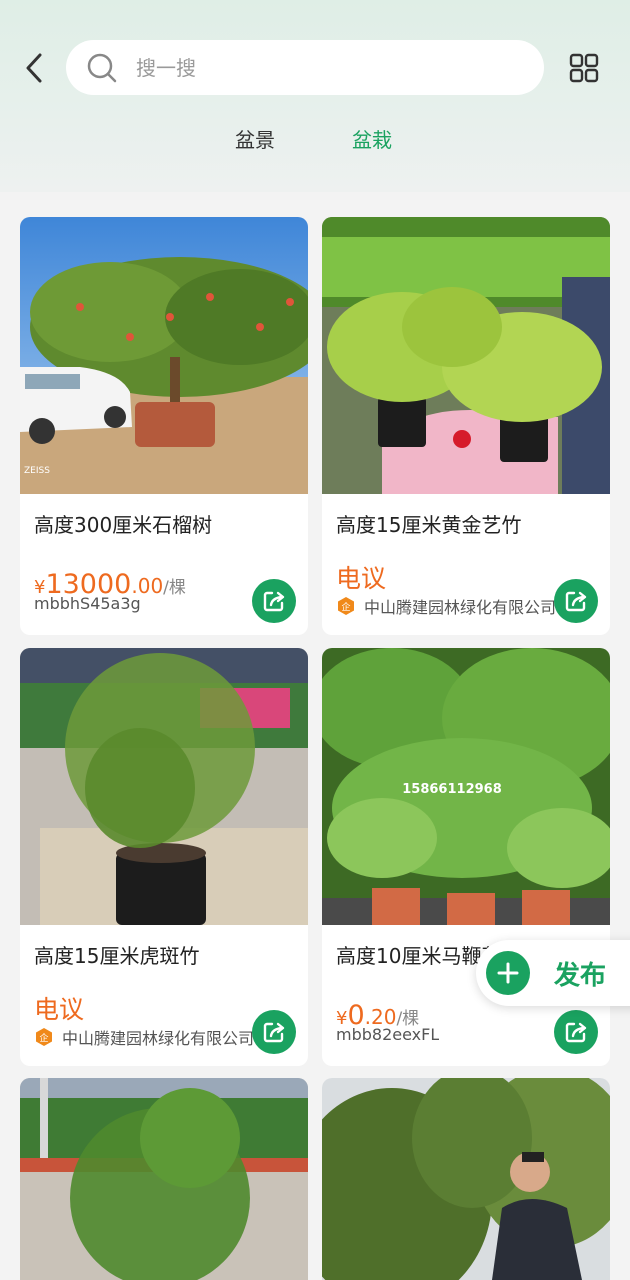 The width and height of the screenshot is (630, 1280). I want to click on product-title: 高度300厘米石榴树, so click(123, 525).